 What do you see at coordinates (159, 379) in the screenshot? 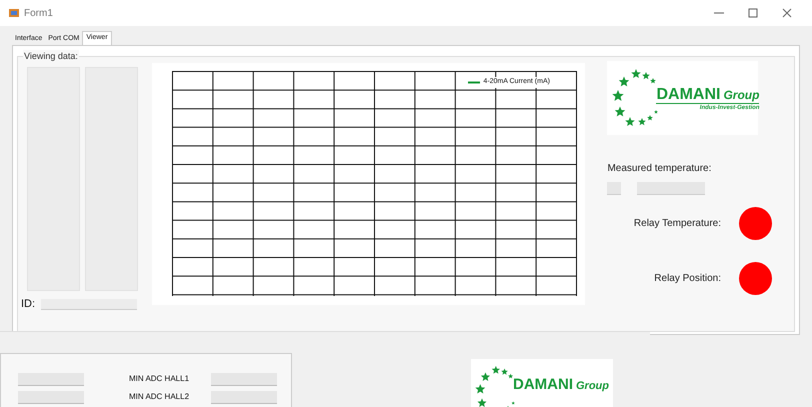
I see `row-label: MIN ADC HALL1` at bounding box center [159, 379].